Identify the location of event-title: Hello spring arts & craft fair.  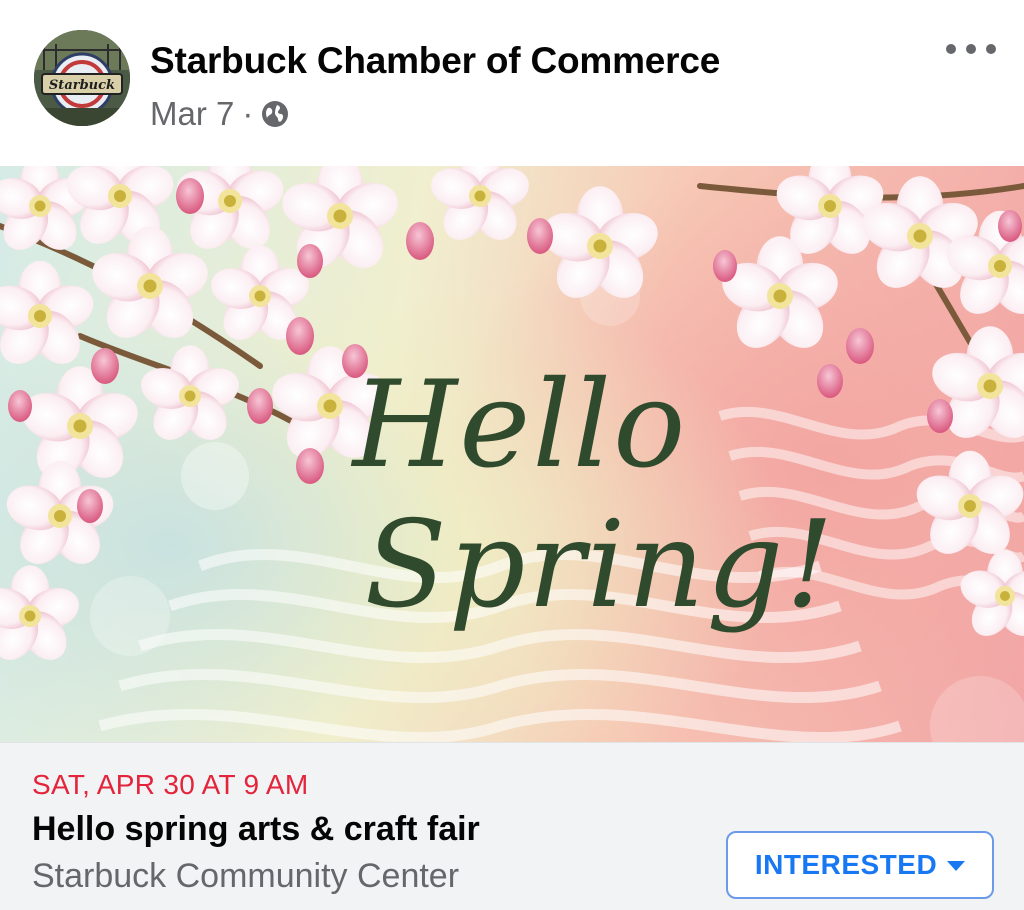
(256, 829).